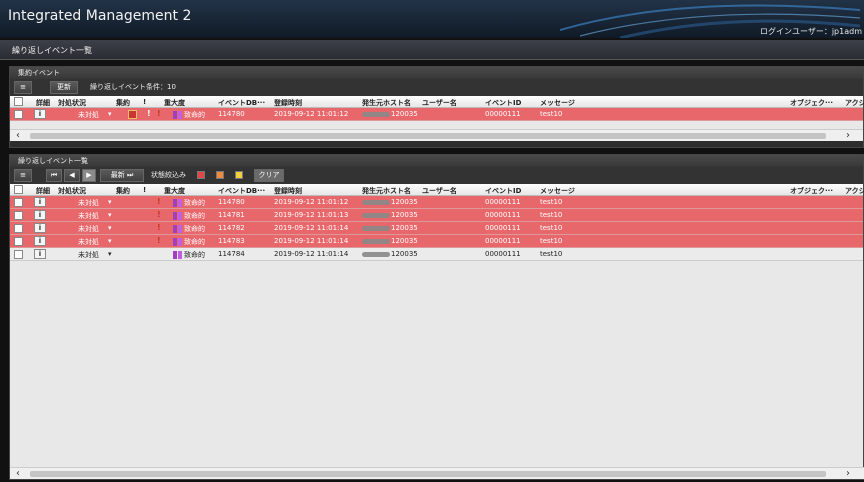 The image size is (864, 482). What do you see at coordinates (89, 175) in the screenshot?
I see `next-page-icon: ▶` at bounding box center [89, 175].